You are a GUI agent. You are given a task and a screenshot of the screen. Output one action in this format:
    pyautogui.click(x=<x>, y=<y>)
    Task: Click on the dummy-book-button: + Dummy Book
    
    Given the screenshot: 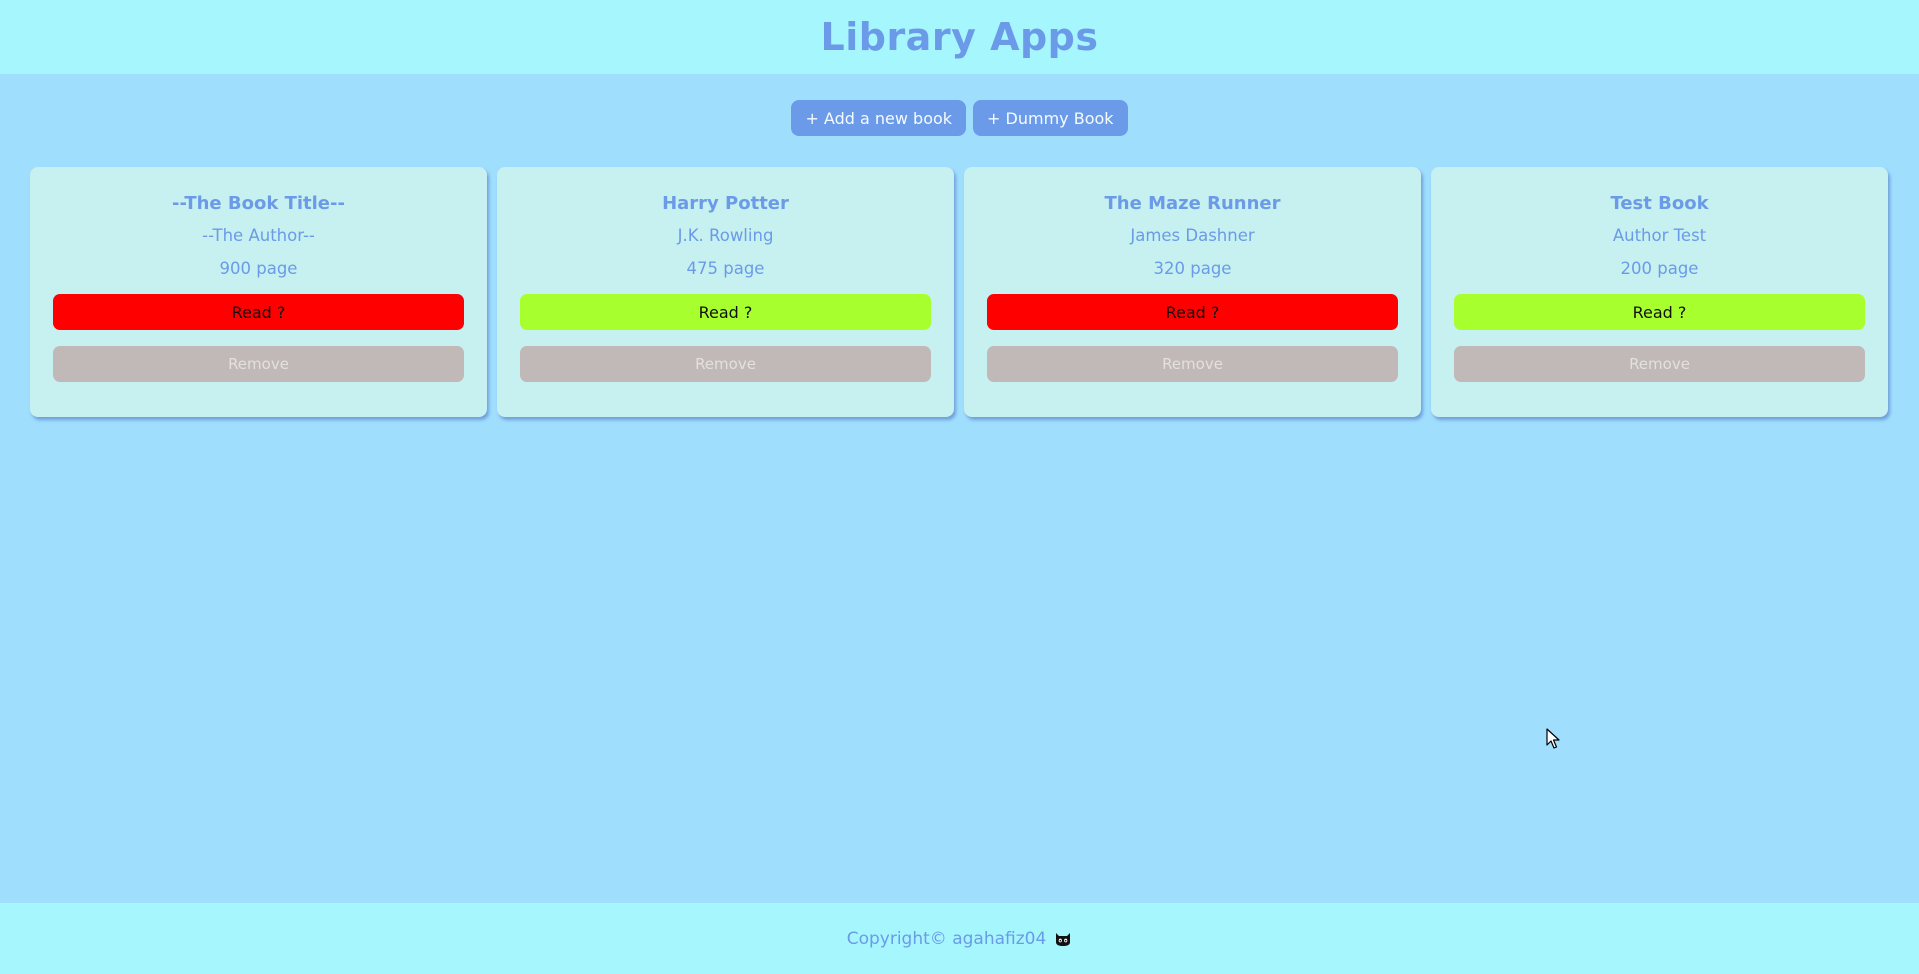 What is the action you would take?
    pyautogui.click(x=1050, y=118)
    